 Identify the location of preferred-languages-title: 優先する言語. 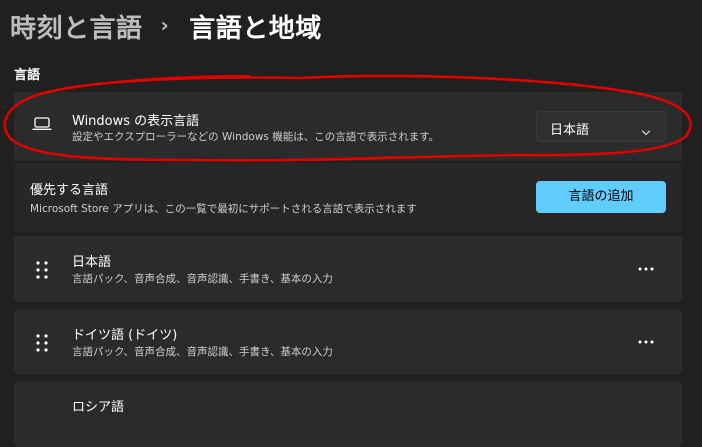
(69, 190).